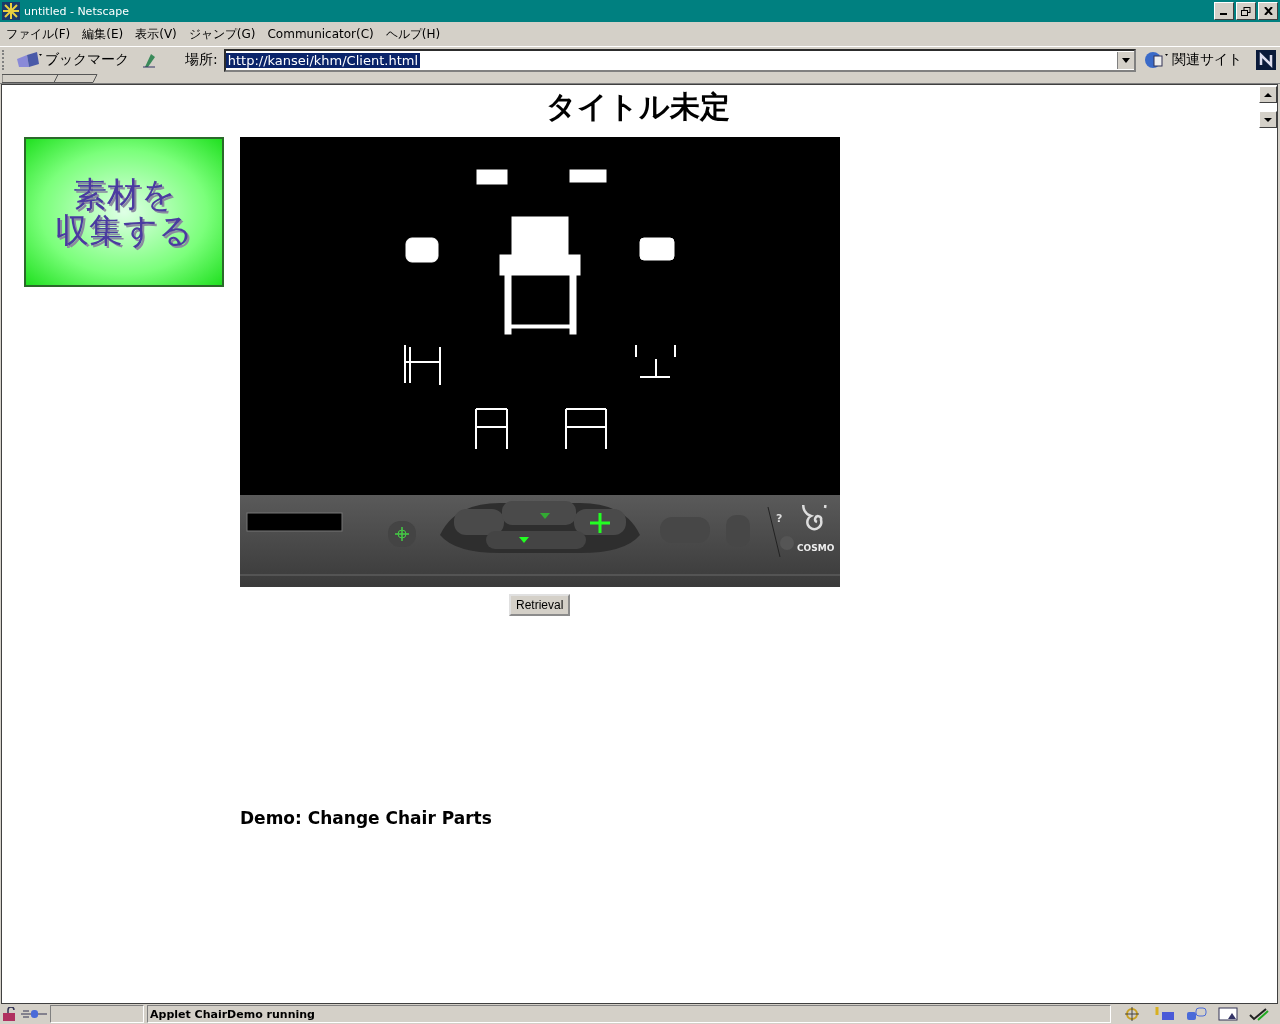 This screenshot has width=1280, height=1024. What do you see at coordinates (103, 34) in the screenshot?
I see `menu-item: 編集(E)` at bounding box center [103, 34].